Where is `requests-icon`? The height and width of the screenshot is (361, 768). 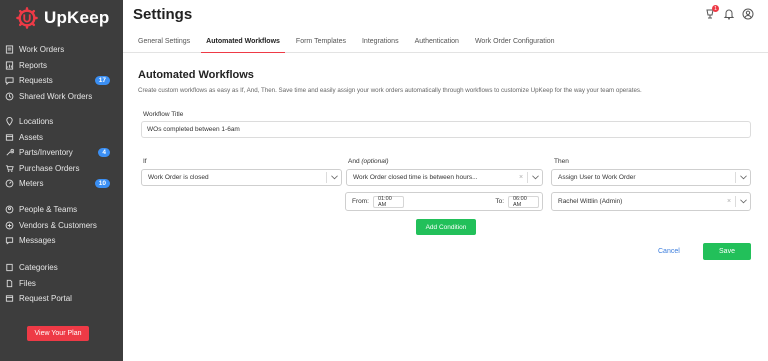 requests-icon is located at coordinates (9, 81).